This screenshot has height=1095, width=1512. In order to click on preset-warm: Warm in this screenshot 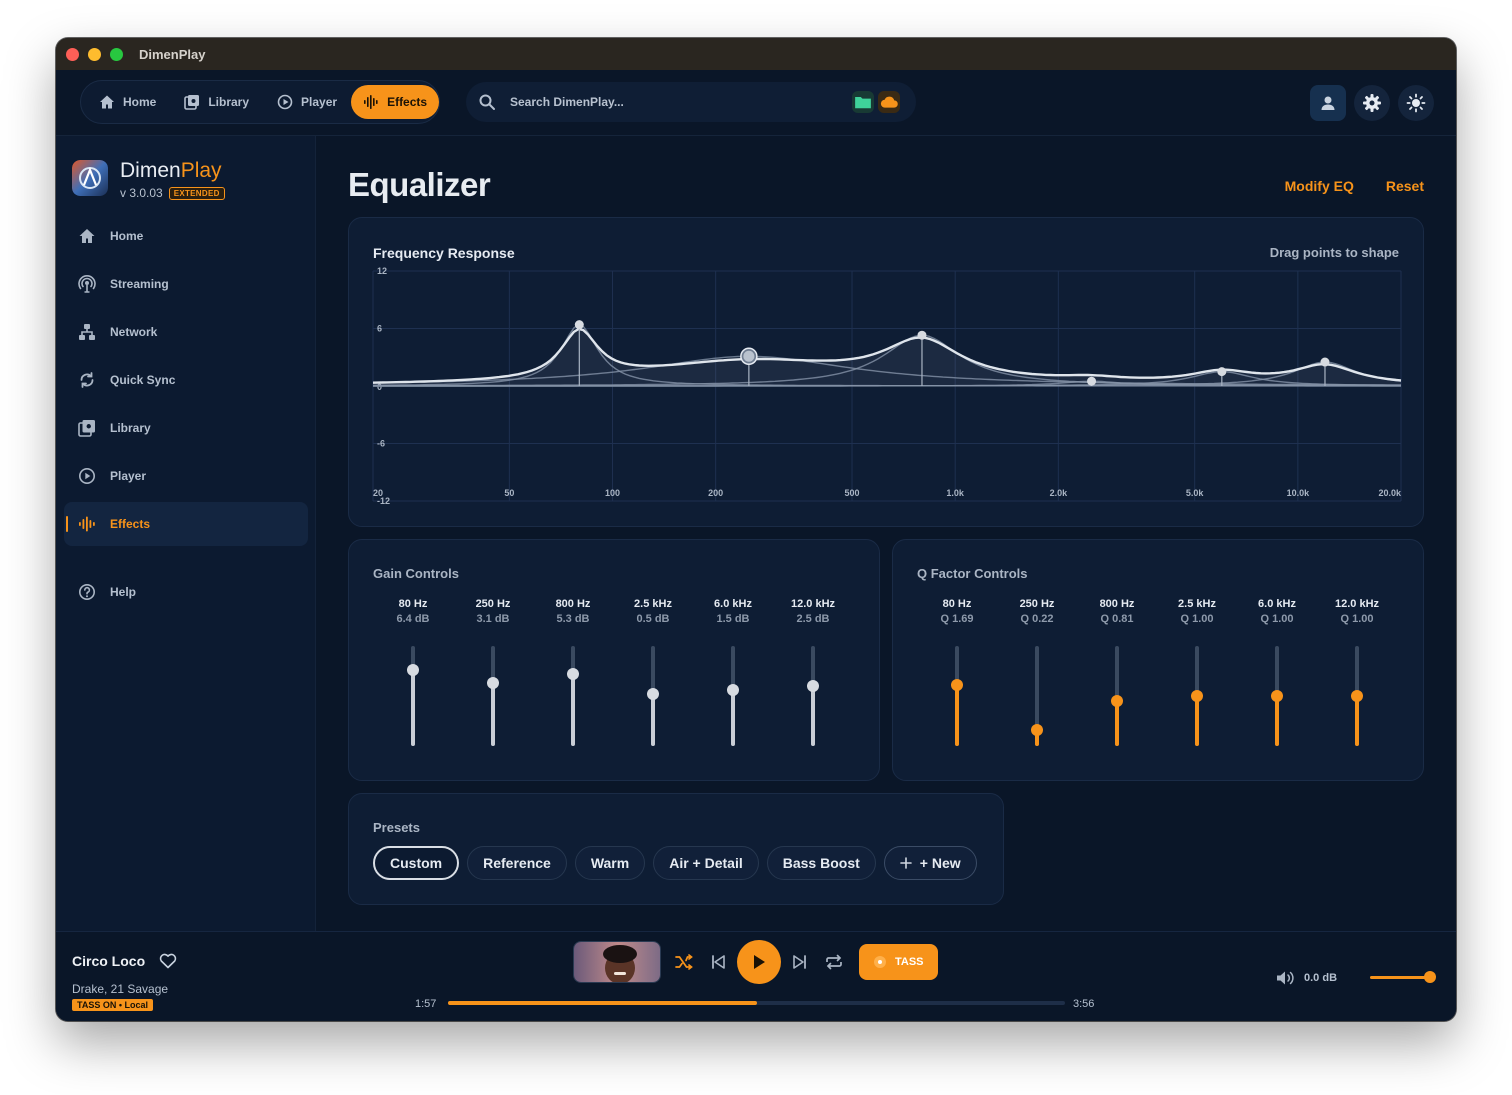, I will do `click(610, 863)`.